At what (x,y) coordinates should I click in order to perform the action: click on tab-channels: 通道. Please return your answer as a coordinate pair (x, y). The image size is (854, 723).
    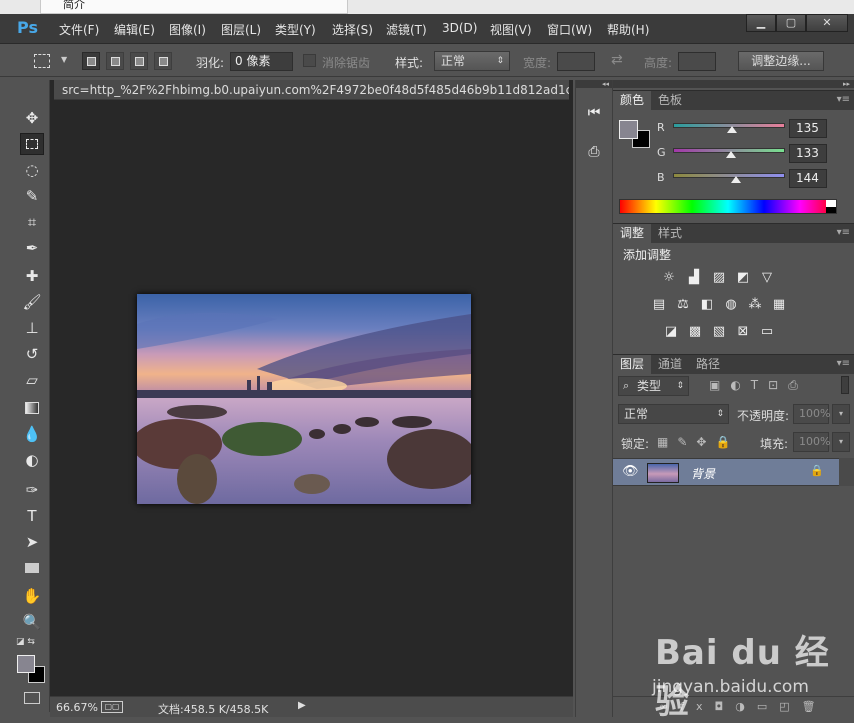
    Looking at the image, I should click on (670, 365).